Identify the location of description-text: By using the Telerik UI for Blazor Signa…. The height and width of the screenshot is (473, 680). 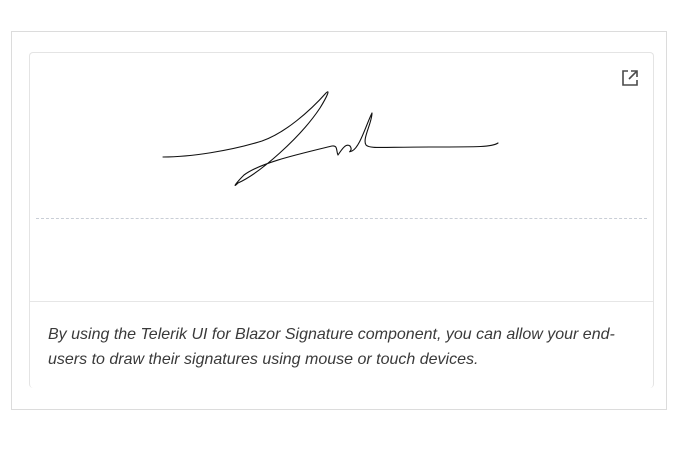
(331, 347).